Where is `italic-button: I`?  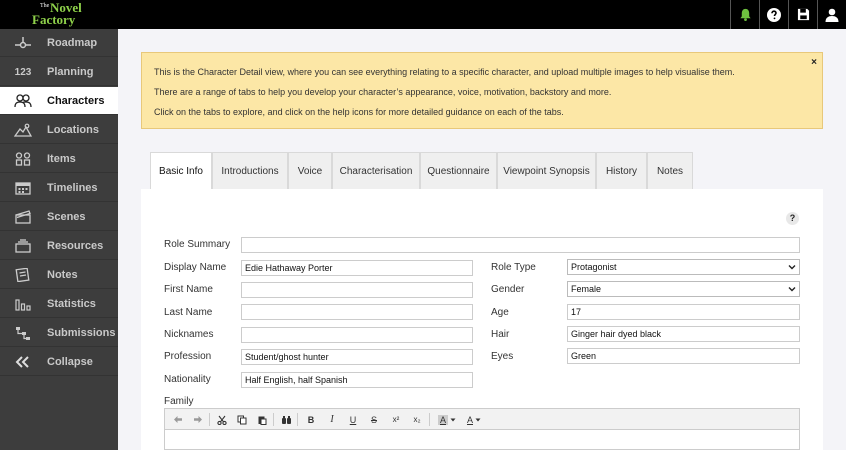
italic-button: I is located at coordinates (332, 419).